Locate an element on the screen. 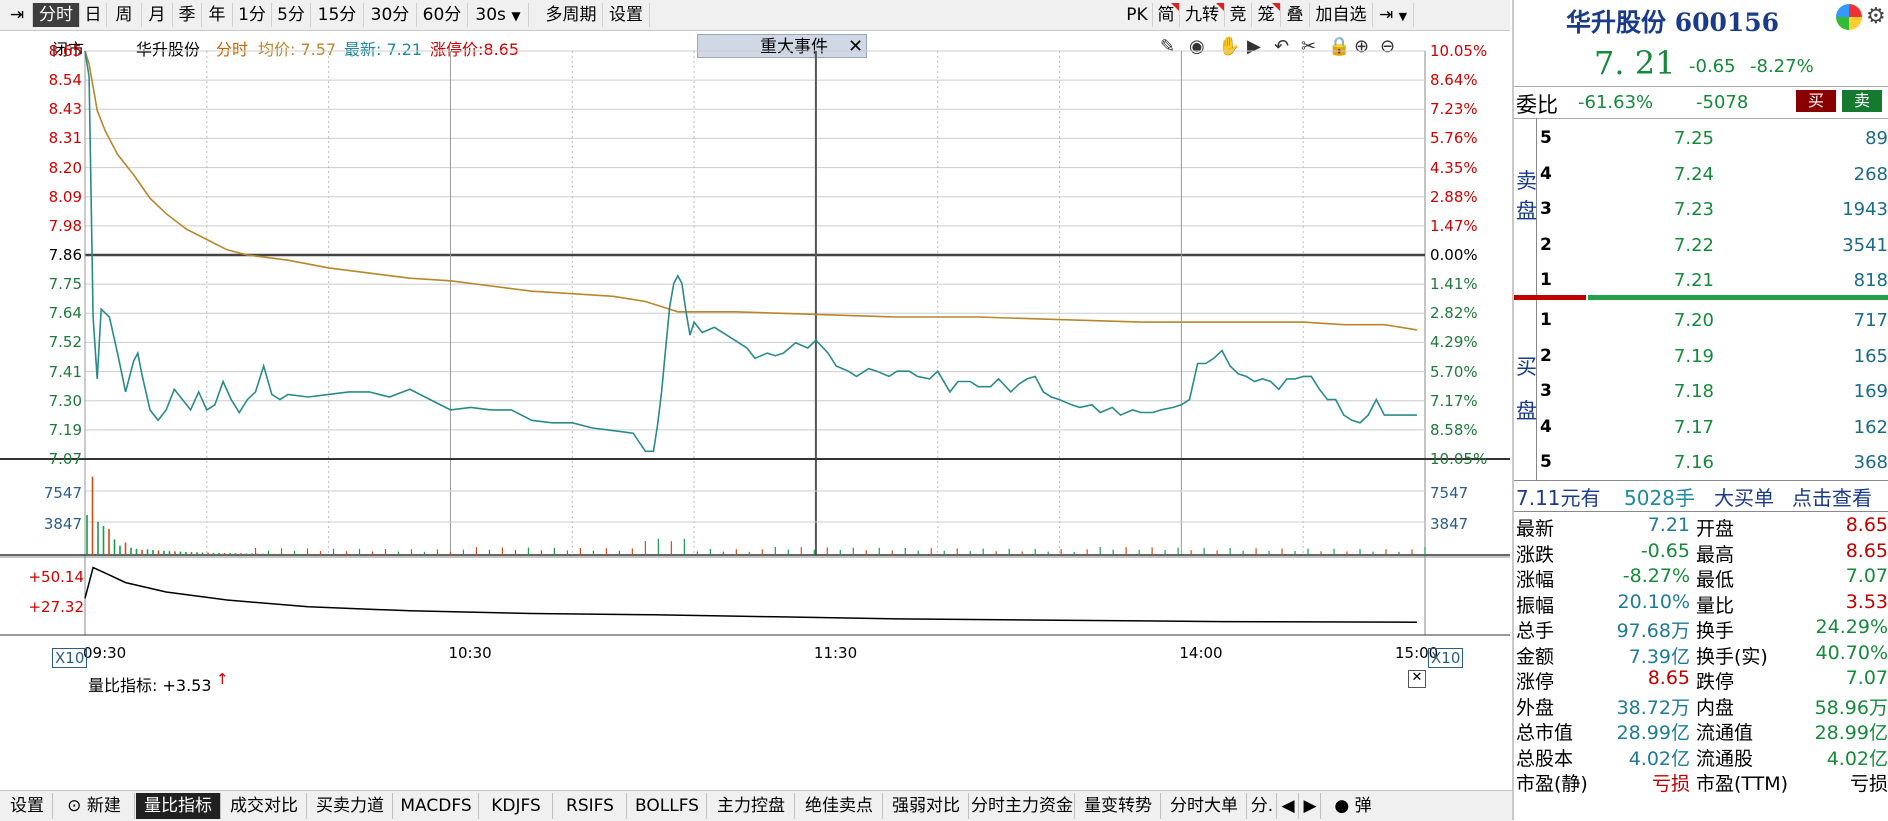  collapse-left-icon: ⇥ is located at coordinates (17, 15).